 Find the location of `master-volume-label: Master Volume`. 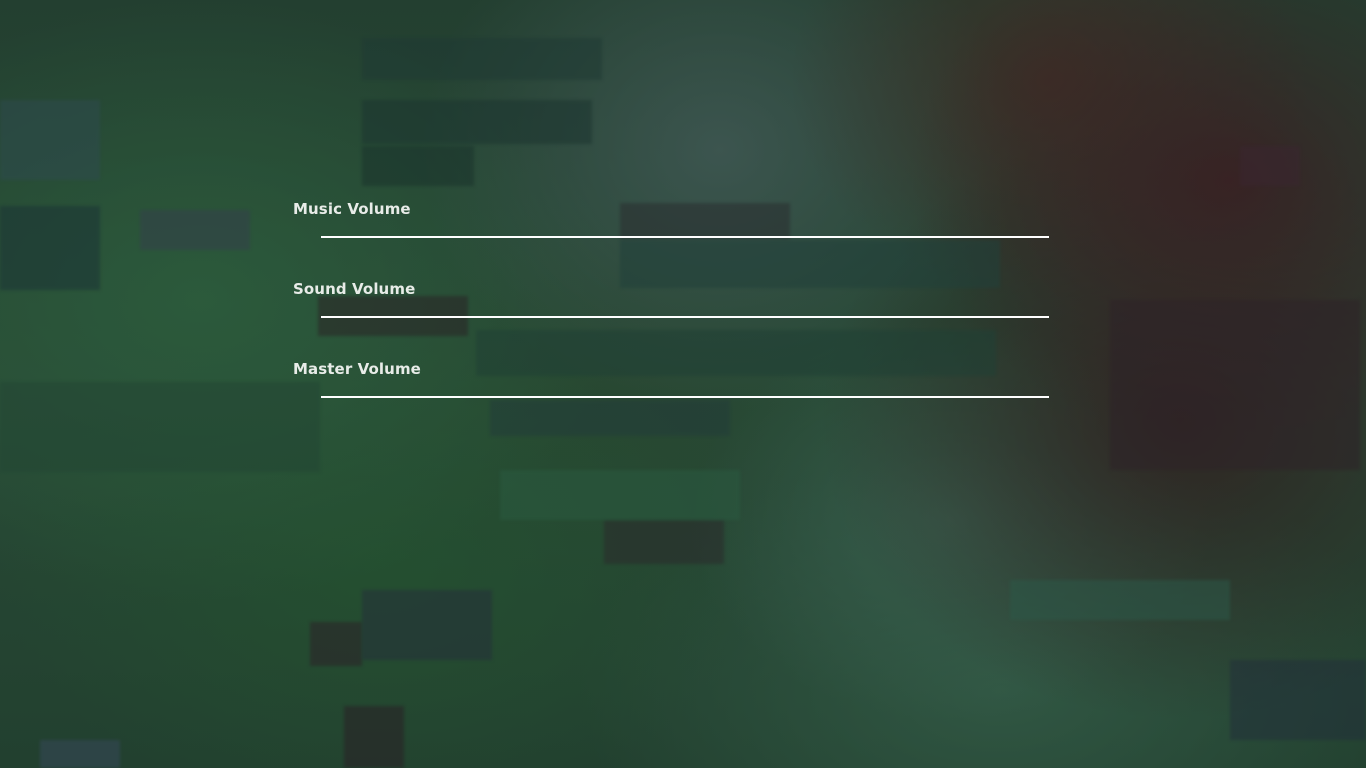

master-volume-label: Master Volume is located at coordinates (357, 369).